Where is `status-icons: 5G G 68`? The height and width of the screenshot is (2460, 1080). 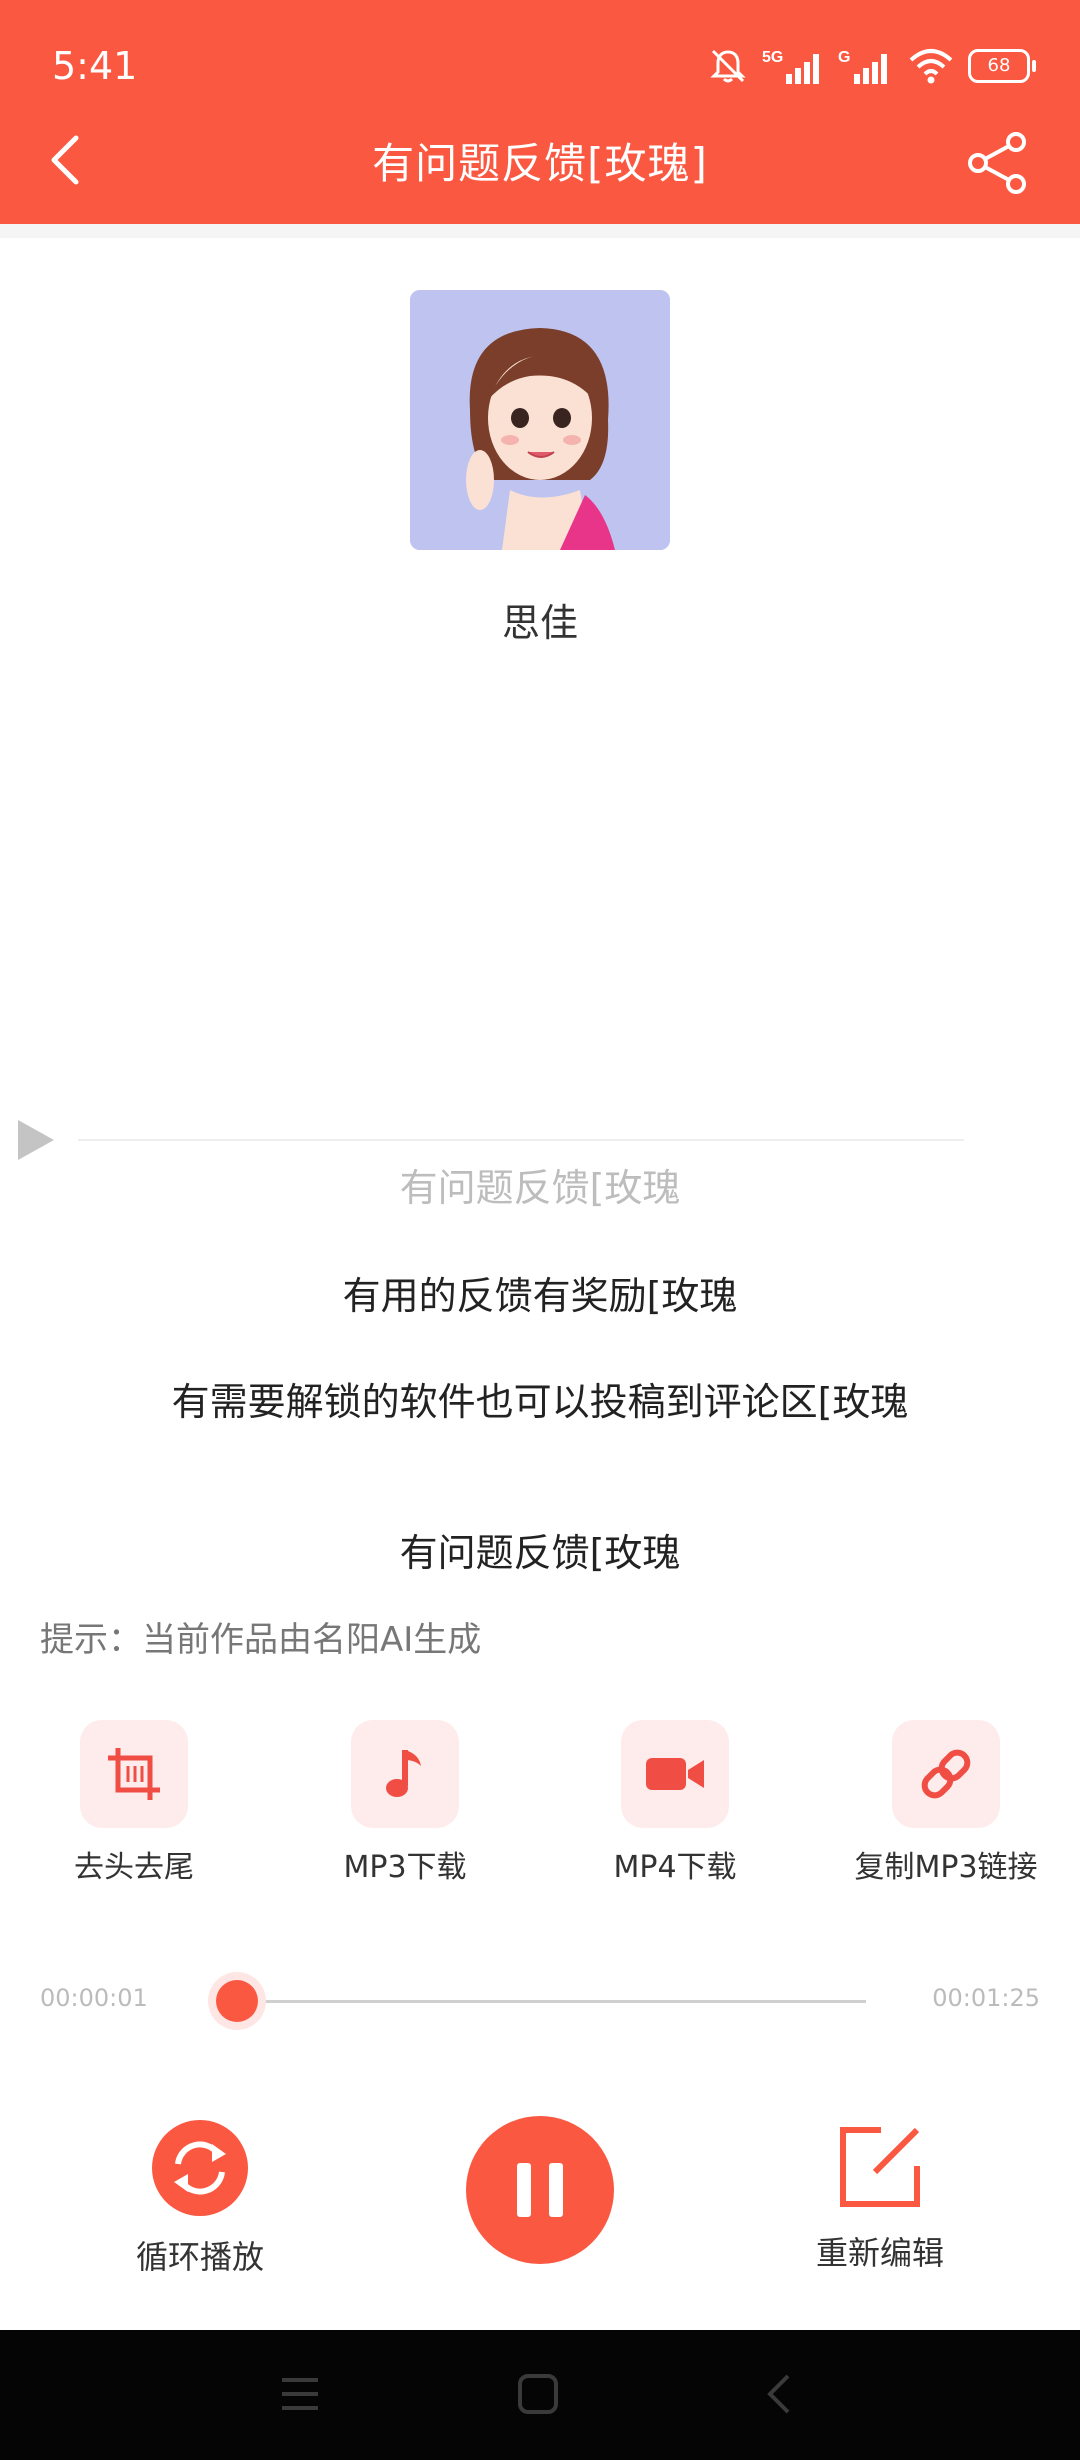
status-icons: 5G G 68 is located at coordinates (872, 66).